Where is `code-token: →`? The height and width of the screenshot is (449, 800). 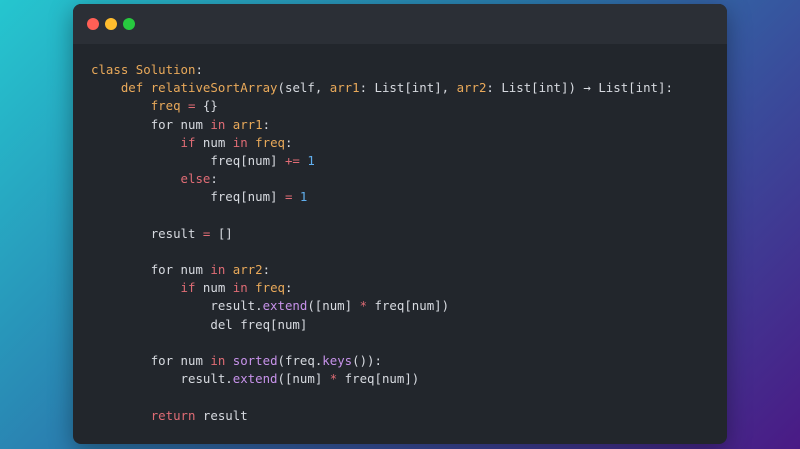
code-token: → is located at coordinates (587, 88).